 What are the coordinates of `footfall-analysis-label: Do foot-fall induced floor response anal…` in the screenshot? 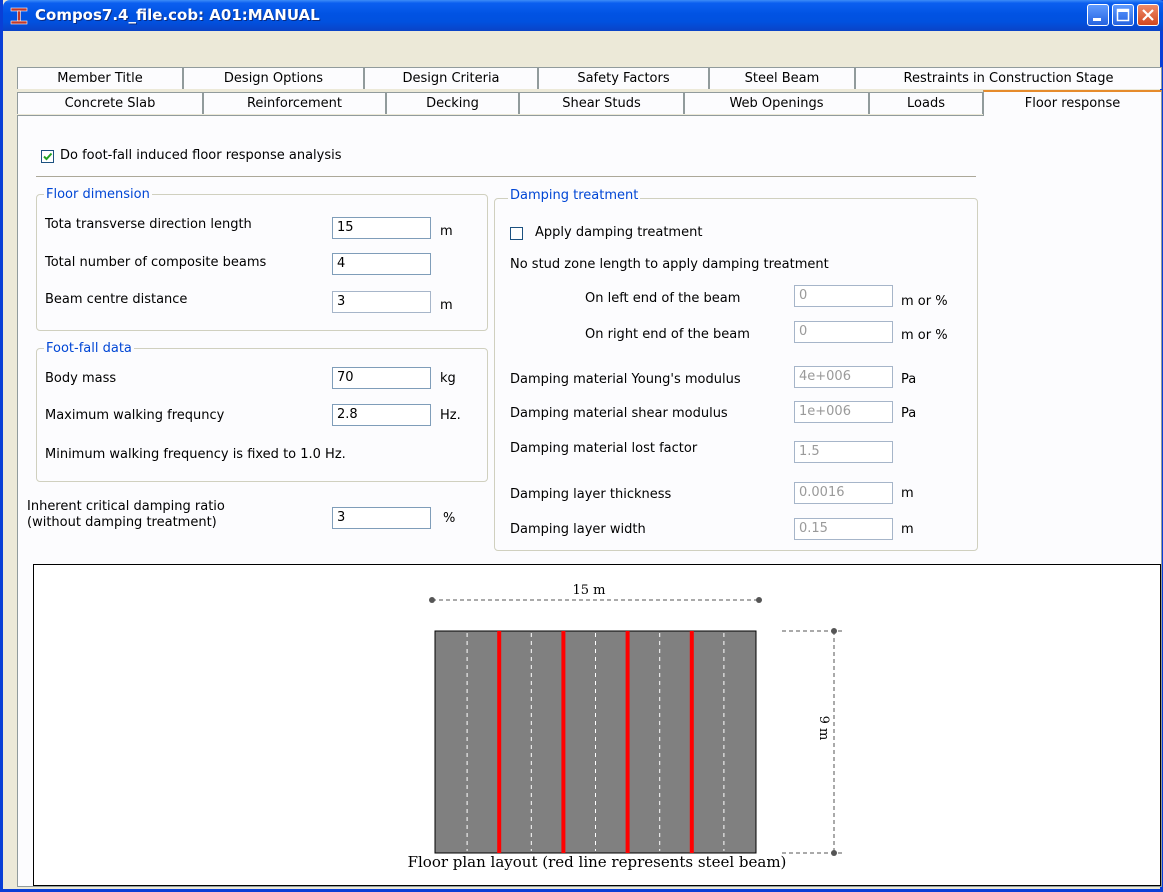 It's located at (201, 155).